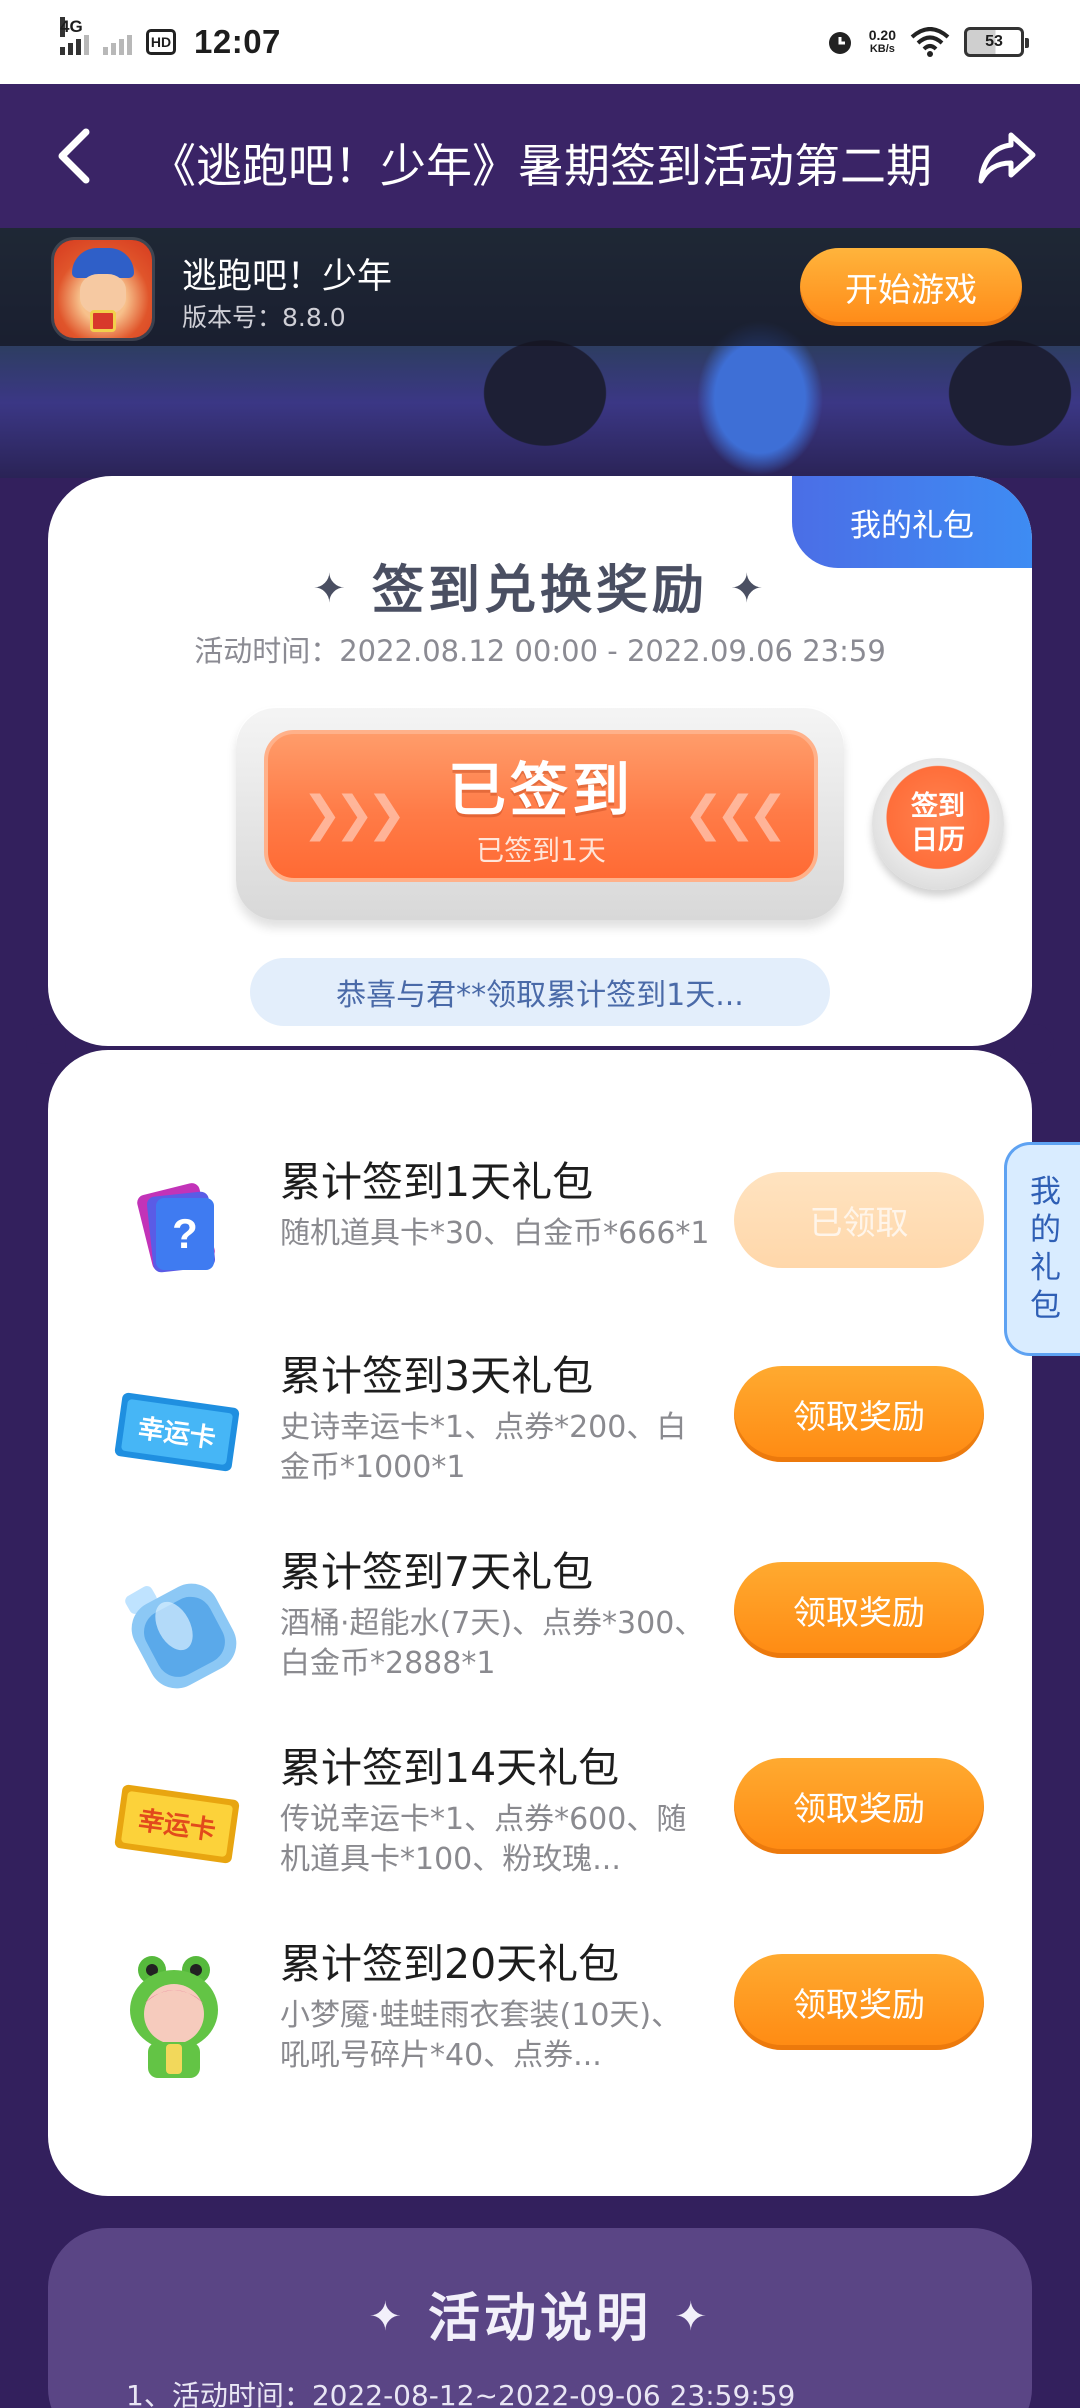 This screenshot has height=2408, width=1080. What do you see at coordinates (161, 42) in the screenshot?
I see `hd-icon: HD` at bounding box center [161, 42].